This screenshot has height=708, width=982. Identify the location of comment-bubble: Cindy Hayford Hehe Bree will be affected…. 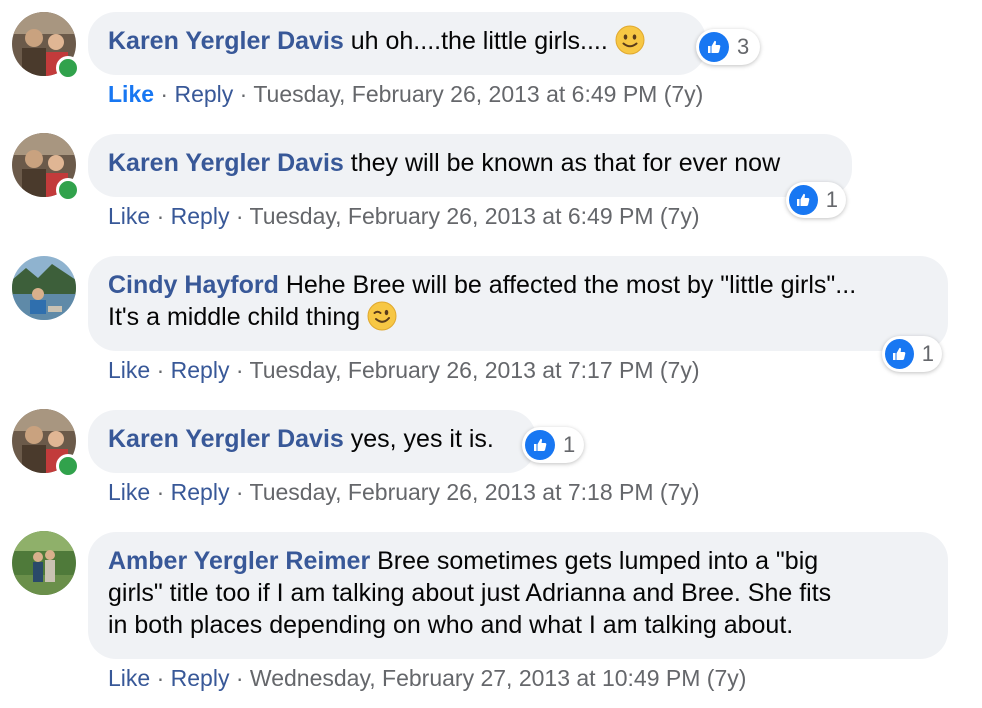
(518, 303).